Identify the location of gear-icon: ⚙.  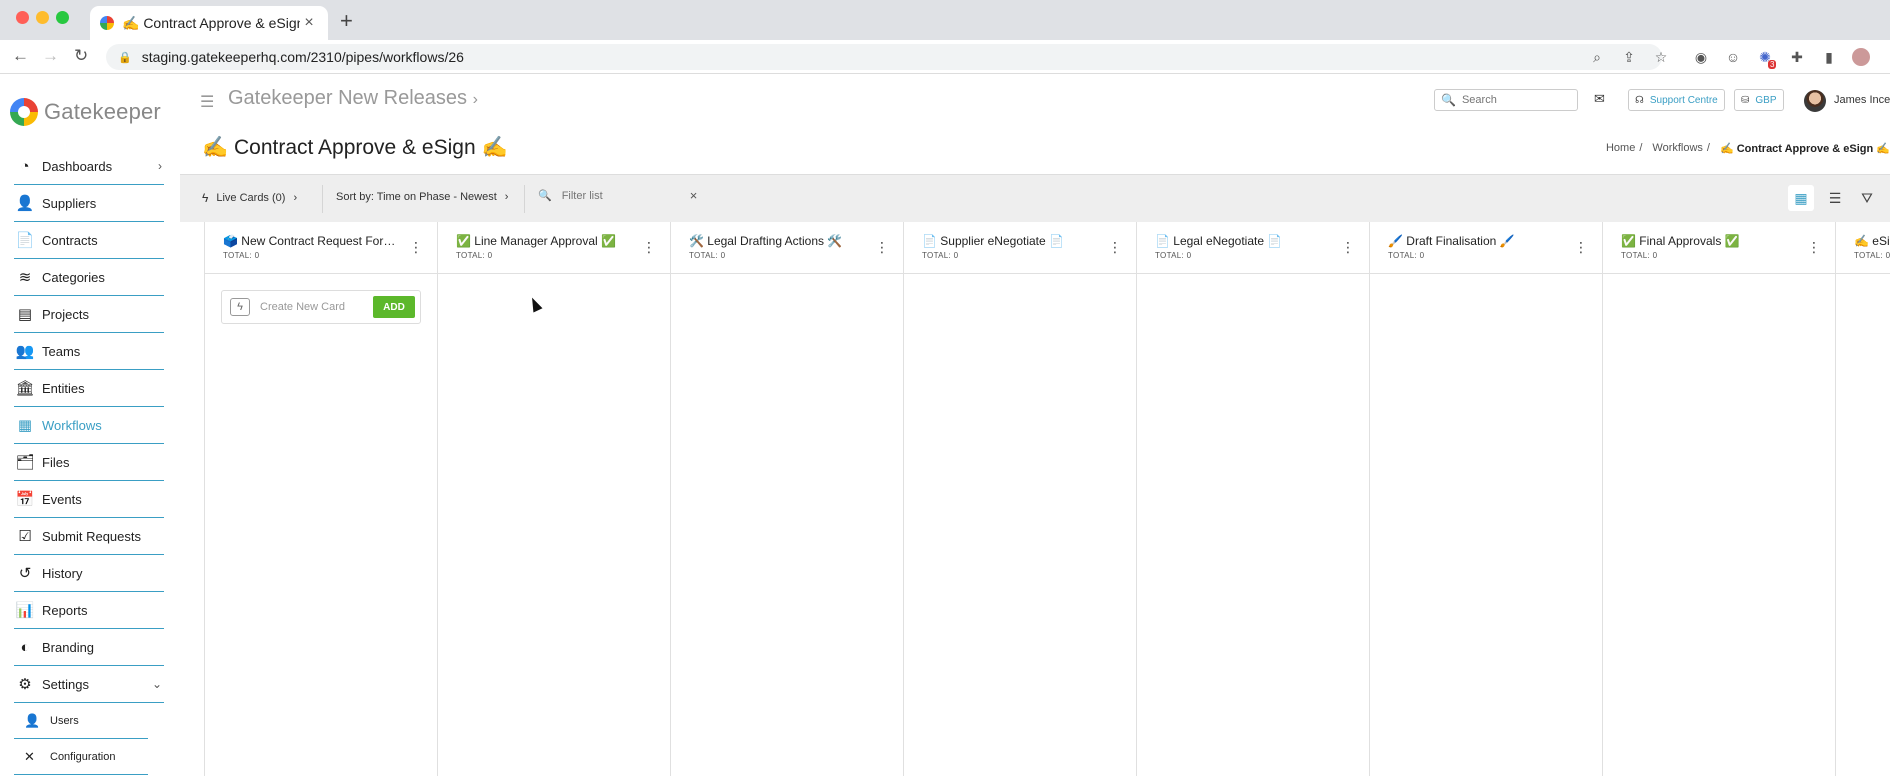
(25, 684).